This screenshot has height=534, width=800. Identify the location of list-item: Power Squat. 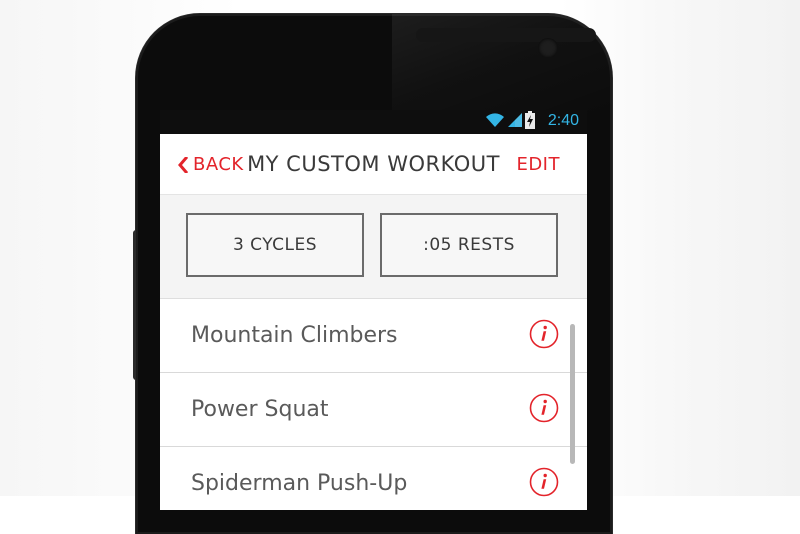
(373, 410).